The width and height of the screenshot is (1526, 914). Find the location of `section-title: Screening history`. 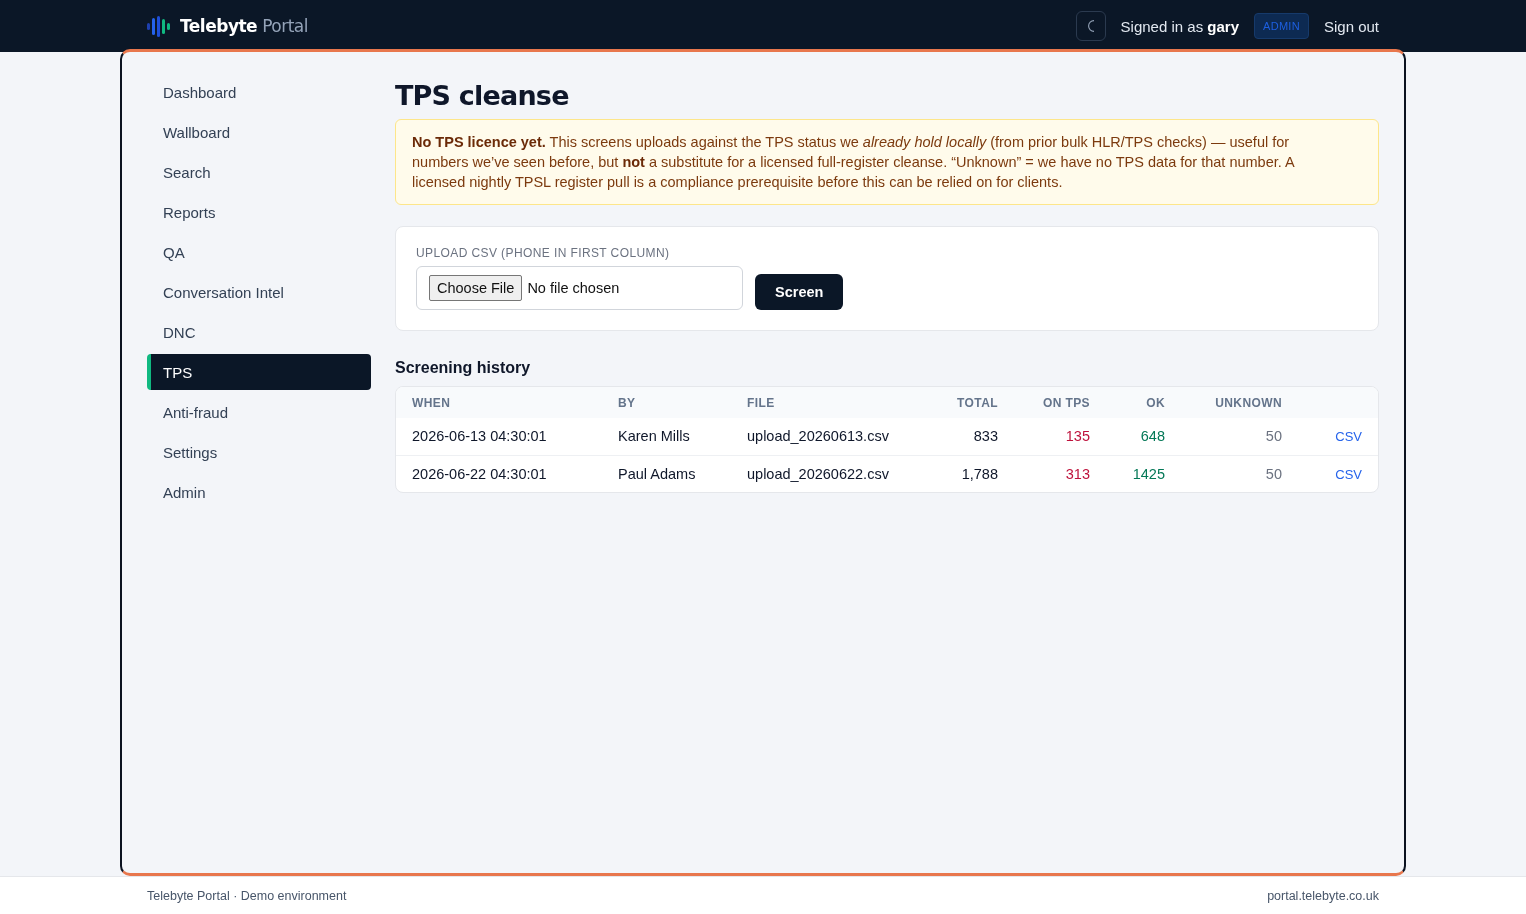

section-title: Screening history is located at coordinates (463, 368).